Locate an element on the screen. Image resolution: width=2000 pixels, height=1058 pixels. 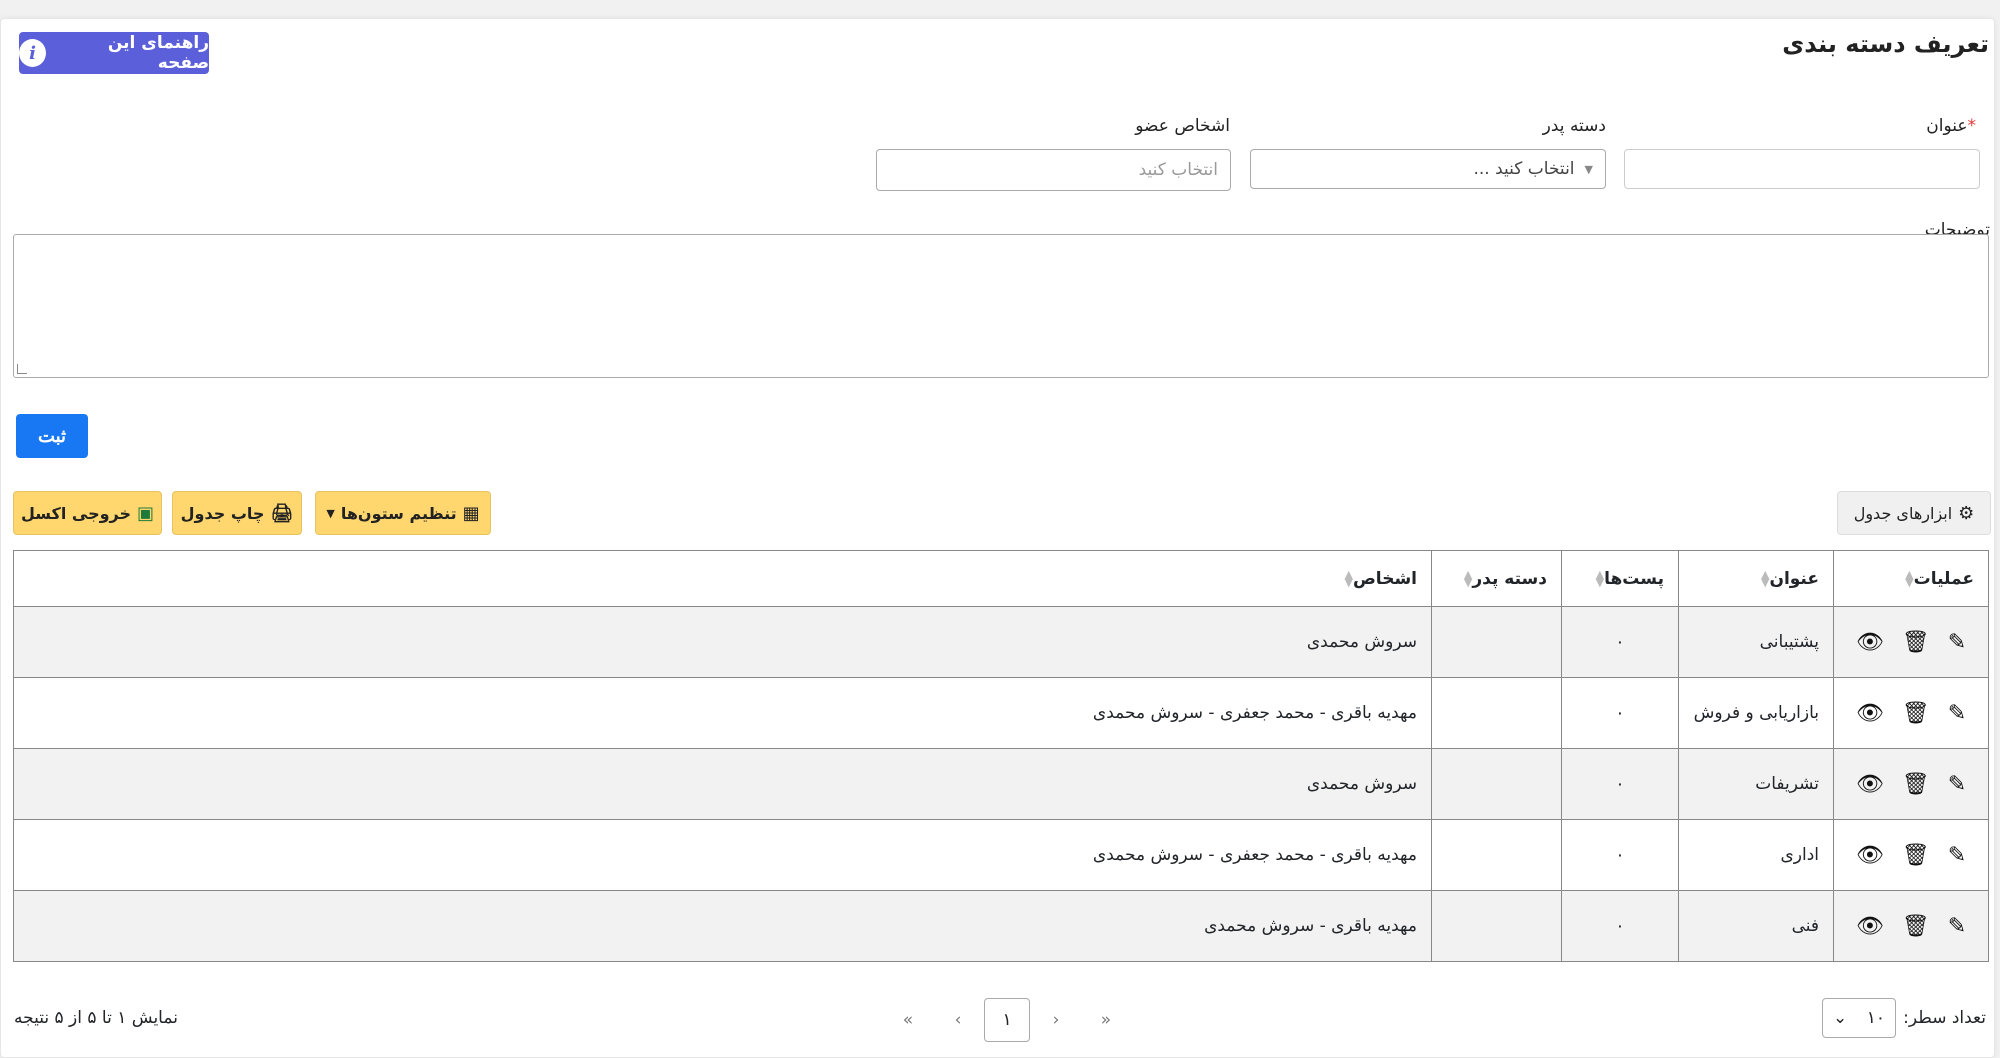
header-posts: پست‌ها▲ ▼ is located at coordinates (1620, 578).